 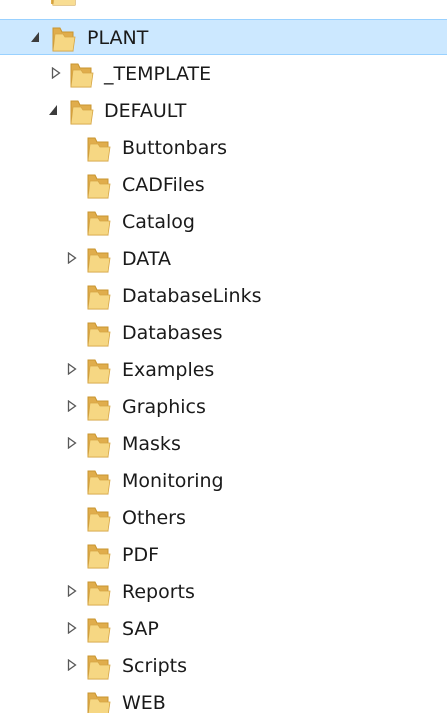 I want to click on tree-item-examples: Examples, so click(x=223, y=370).